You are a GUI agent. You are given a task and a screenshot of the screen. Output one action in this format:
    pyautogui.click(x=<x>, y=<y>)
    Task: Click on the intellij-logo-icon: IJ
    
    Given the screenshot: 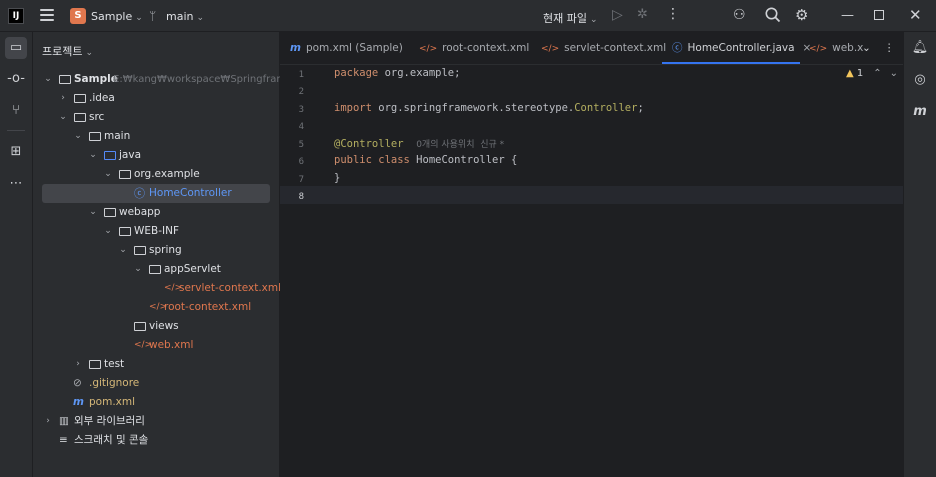 What is the action you would take?
    pyautogui.click(x=16, y=16)
    